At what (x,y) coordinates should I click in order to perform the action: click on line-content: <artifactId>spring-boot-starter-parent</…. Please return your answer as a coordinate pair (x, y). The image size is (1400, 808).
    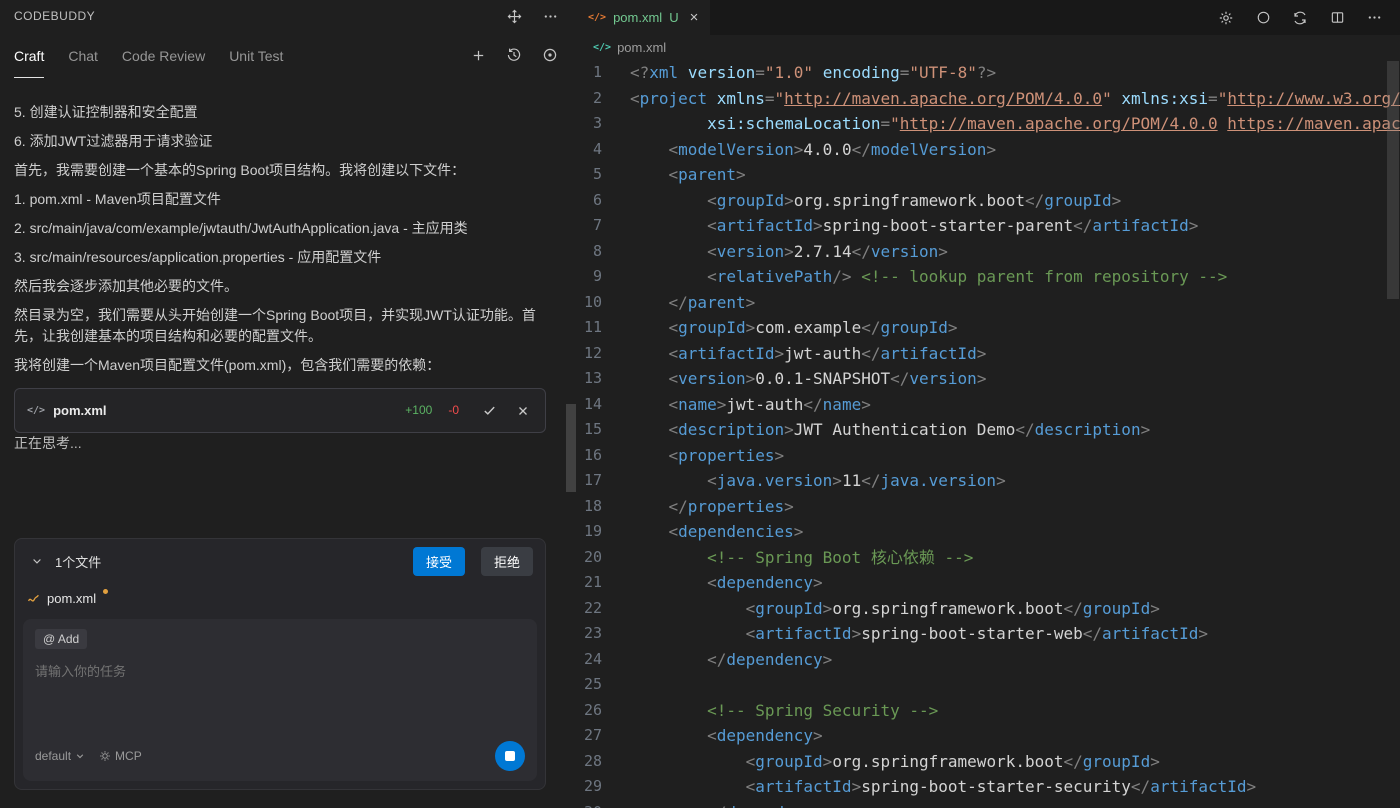
    Looking at the image, I should click on (953, 225).